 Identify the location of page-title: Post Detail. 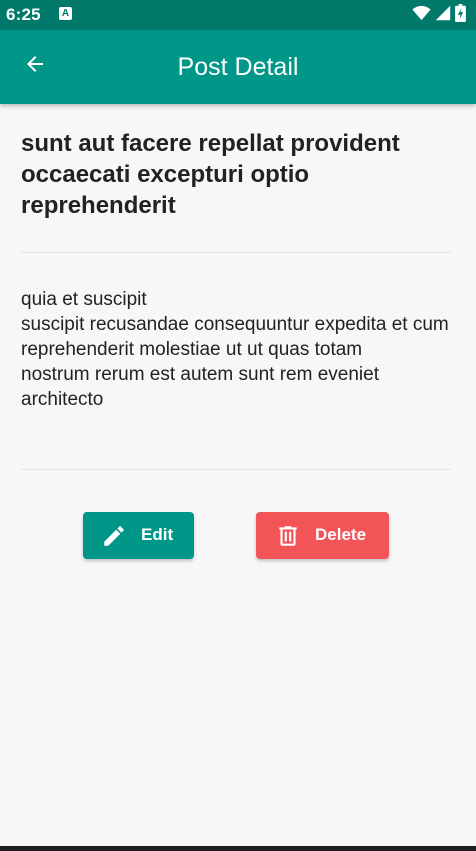
(238, 67).